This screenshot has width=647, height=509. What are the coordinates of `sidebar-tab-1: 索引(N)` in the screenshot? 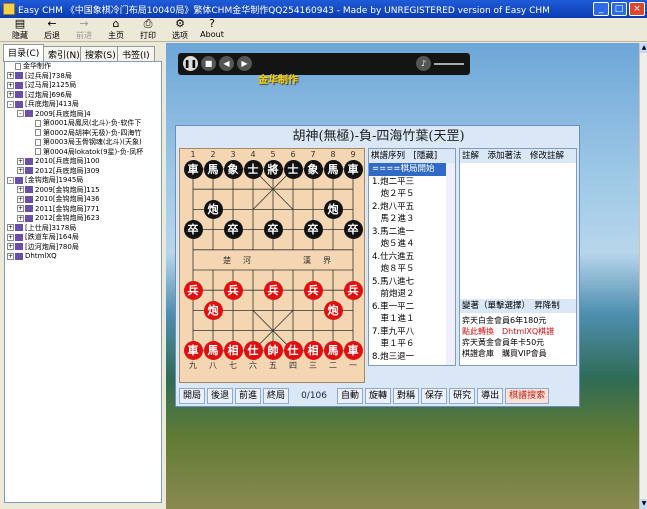 It's located at (64, 53).